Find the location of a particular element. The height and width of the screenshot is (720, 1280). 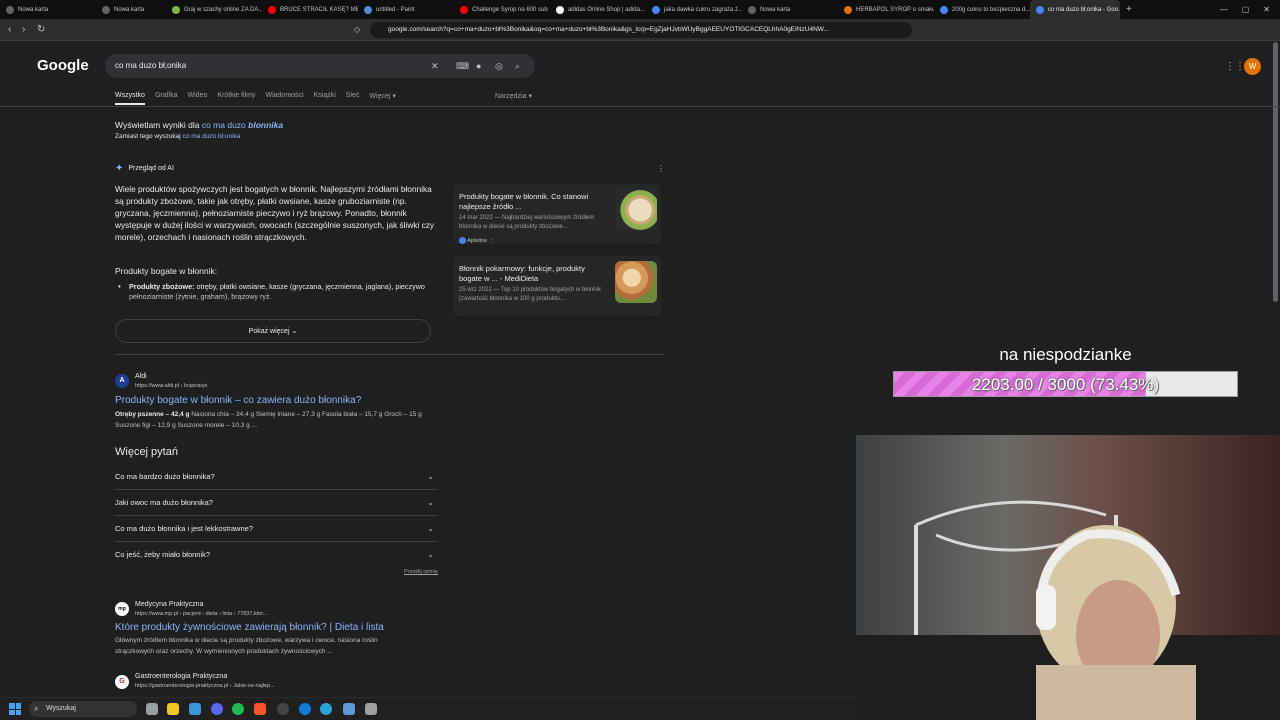

discord-icon is located at coordinates (217, 709).